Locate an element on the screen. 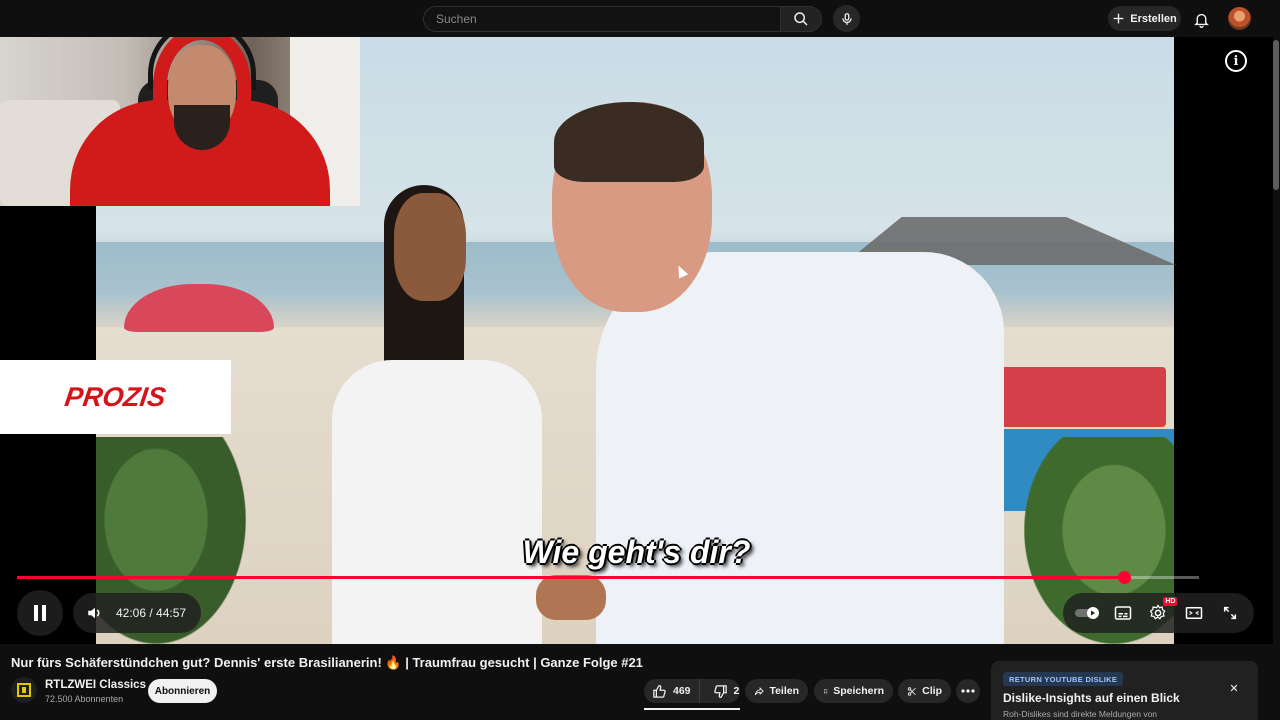 The height and width of the screenshot is (720, 1280). dislike-count: 2 is located at coordinates (736, 691).